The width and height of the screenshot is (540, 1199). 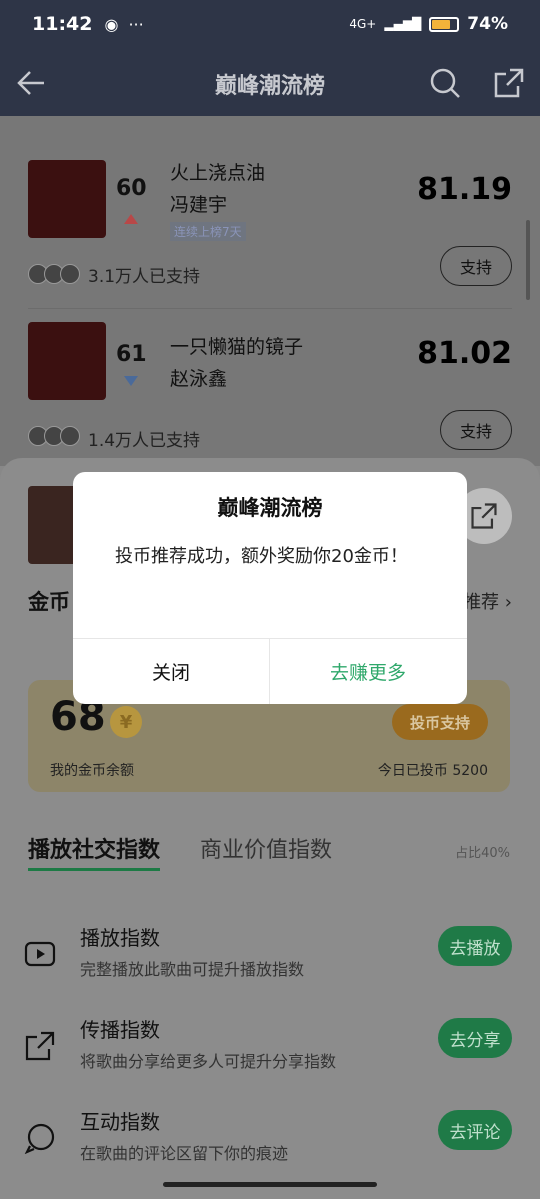 What do you see at coordinates (208, 1061) in the screenshot?
I see `task-desc: 将歌曲分享给更多人可提升分享指数` at bounding box center [208, 1061].